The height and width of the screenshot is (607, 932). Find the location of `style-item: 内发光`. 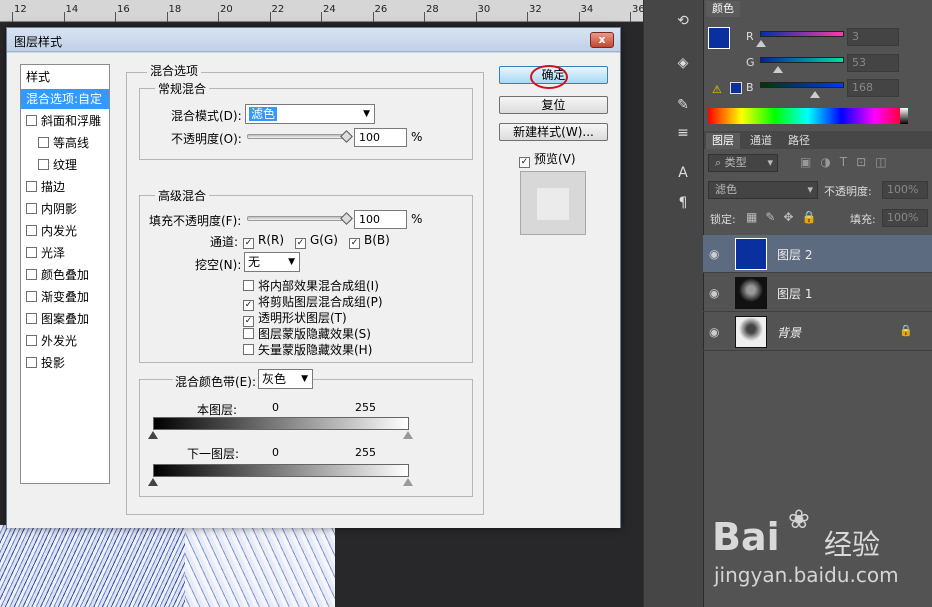

style-item: 内发光 is located at coordinates (65, 231).